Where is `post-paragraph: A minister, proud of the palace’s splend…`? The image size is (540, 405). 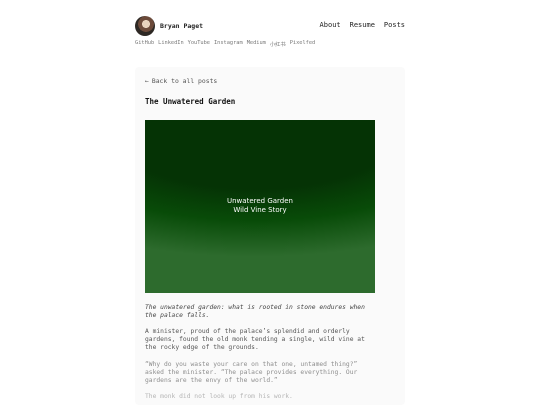 post-paragraph: A minister, proud of the palace’s splend… is located at coordinates (255, 340).